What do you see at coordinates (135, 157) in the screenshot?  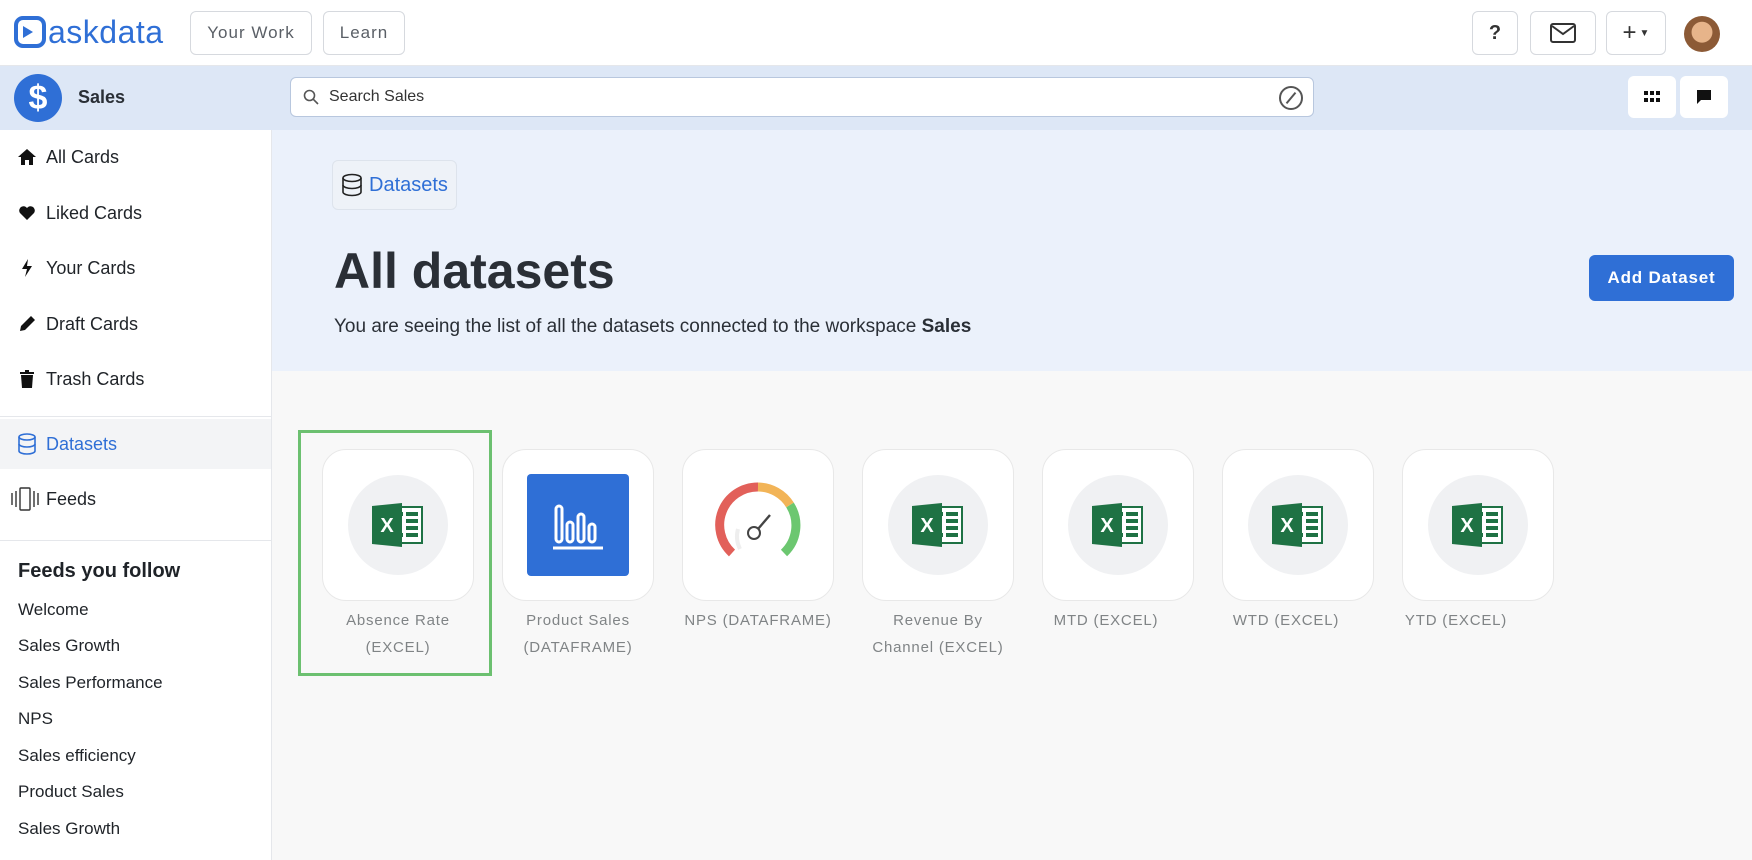 I see `sidebar-item-all-cards: All Cards` at bounding box center [135, 157].